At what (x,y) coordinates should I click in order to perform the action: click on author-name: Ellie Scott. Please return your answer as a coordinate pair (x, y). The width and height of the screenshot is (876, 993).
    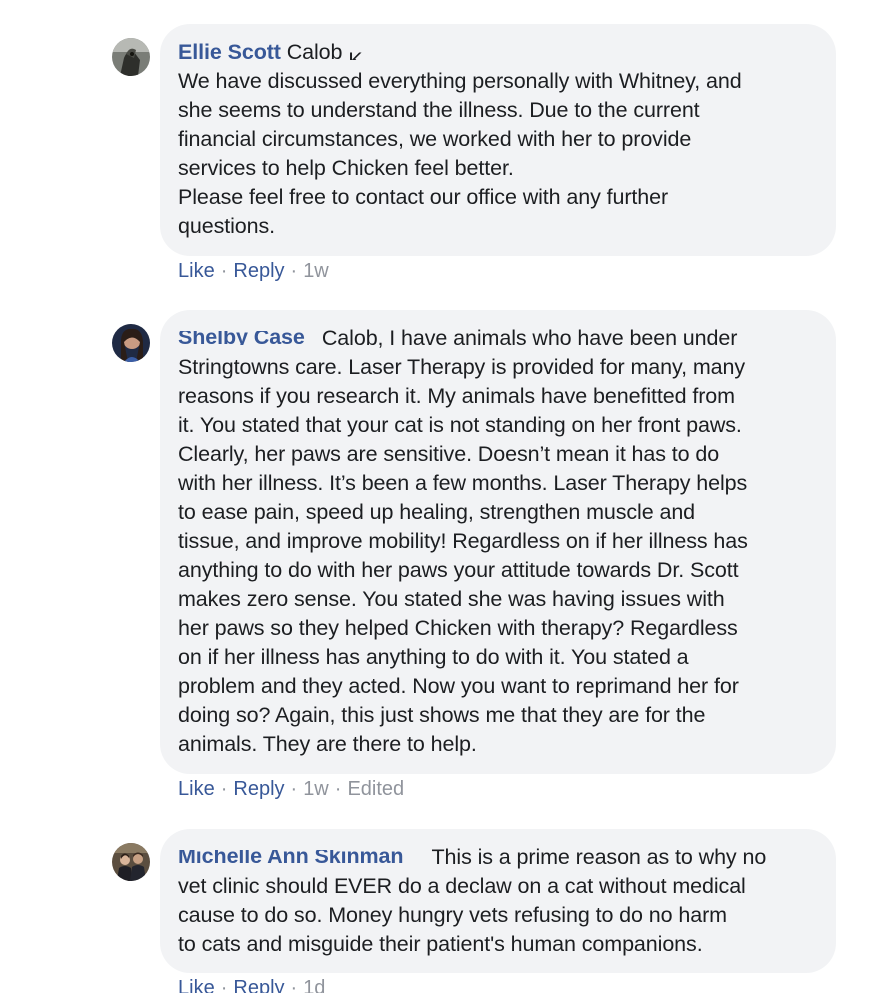
    Looking at the image, I should click on (229, 52).